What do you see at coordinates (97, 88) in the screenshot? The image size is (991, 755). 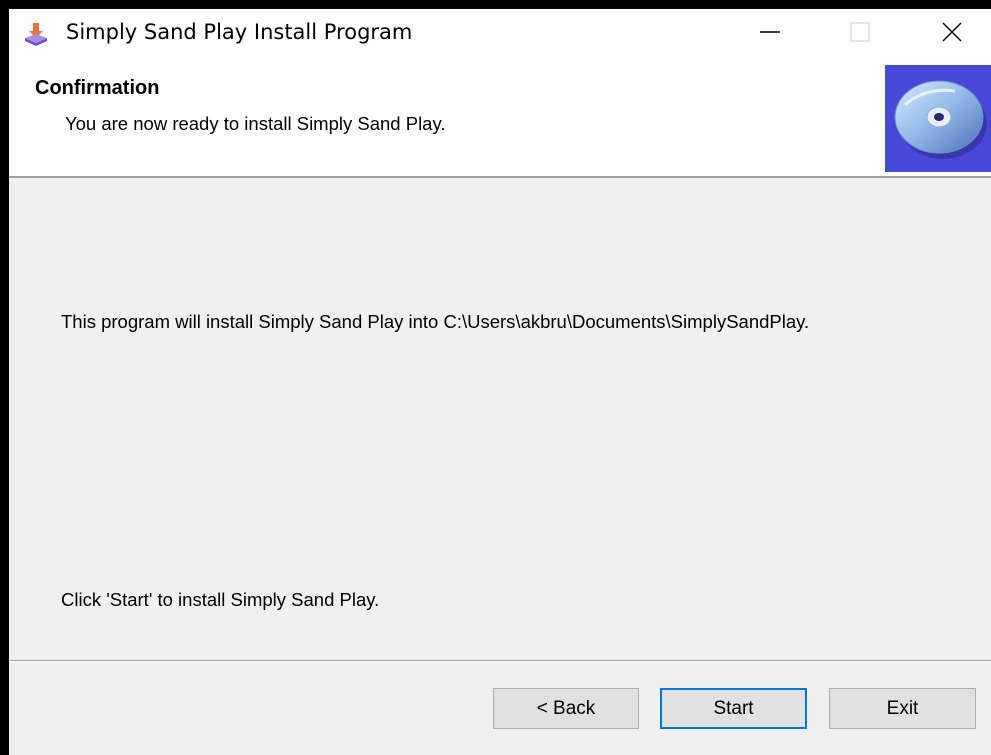 I see `page-title: Confirmation` at bounding box center [97, 88].